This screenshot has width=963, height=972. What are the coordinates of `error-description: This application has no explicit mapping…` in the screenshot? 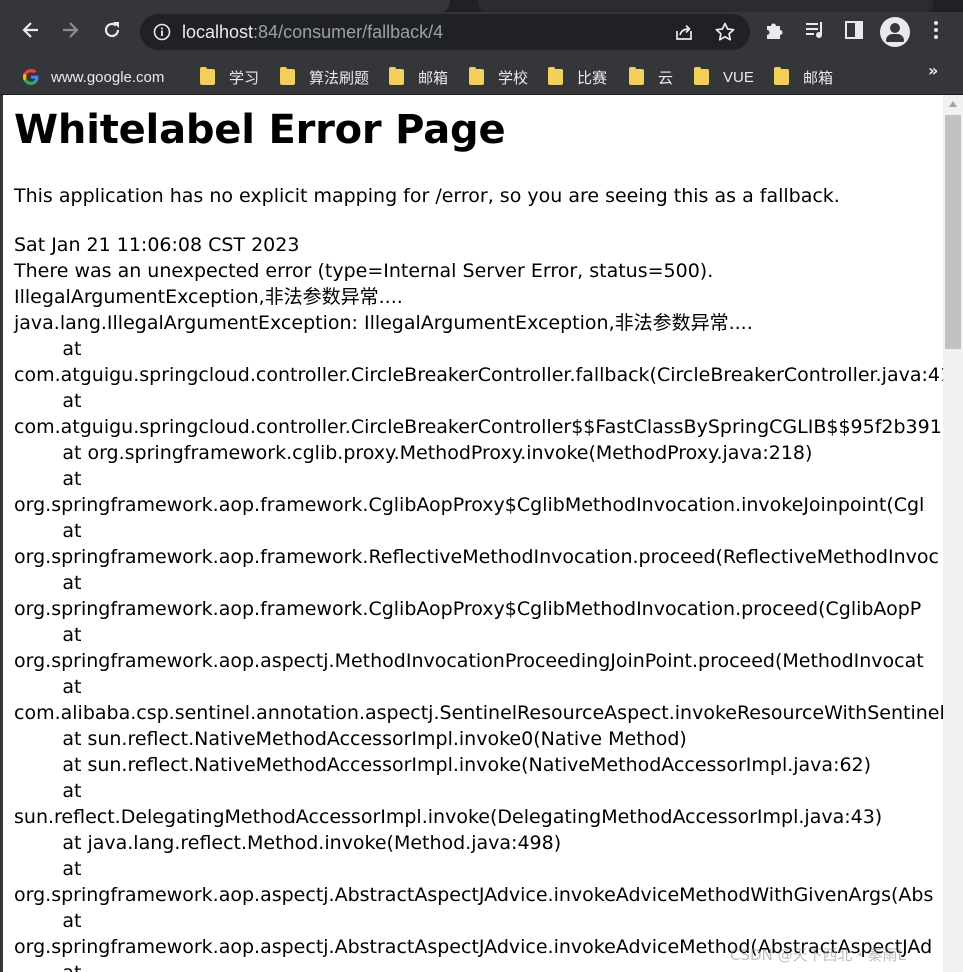 It's located at (427, 196).